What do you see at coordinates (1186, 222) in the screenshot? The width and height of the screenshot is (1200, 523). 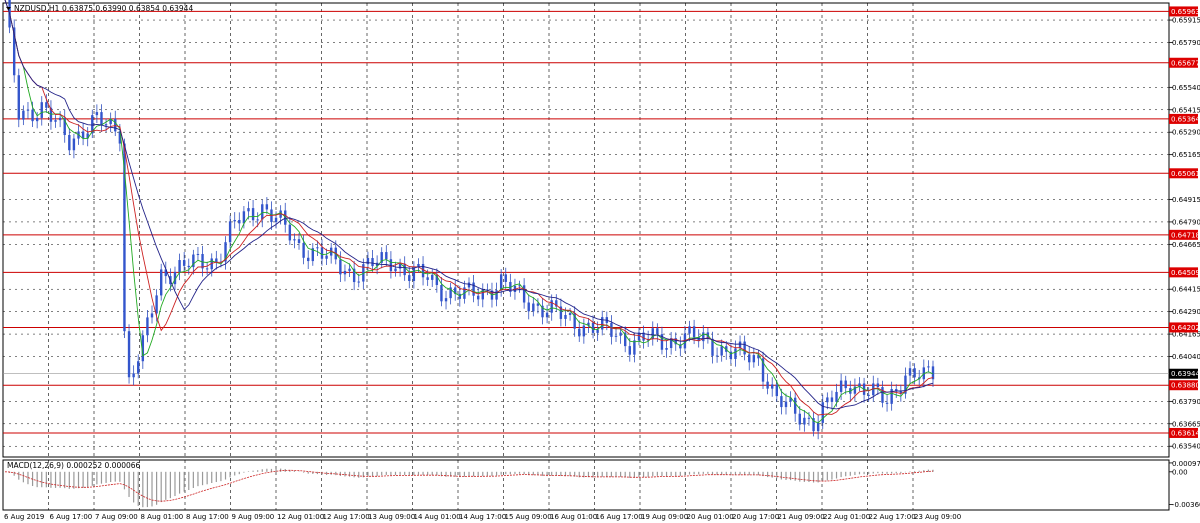 I see `price-tick-label: 0.64790` at bounding box center [1186, 222].